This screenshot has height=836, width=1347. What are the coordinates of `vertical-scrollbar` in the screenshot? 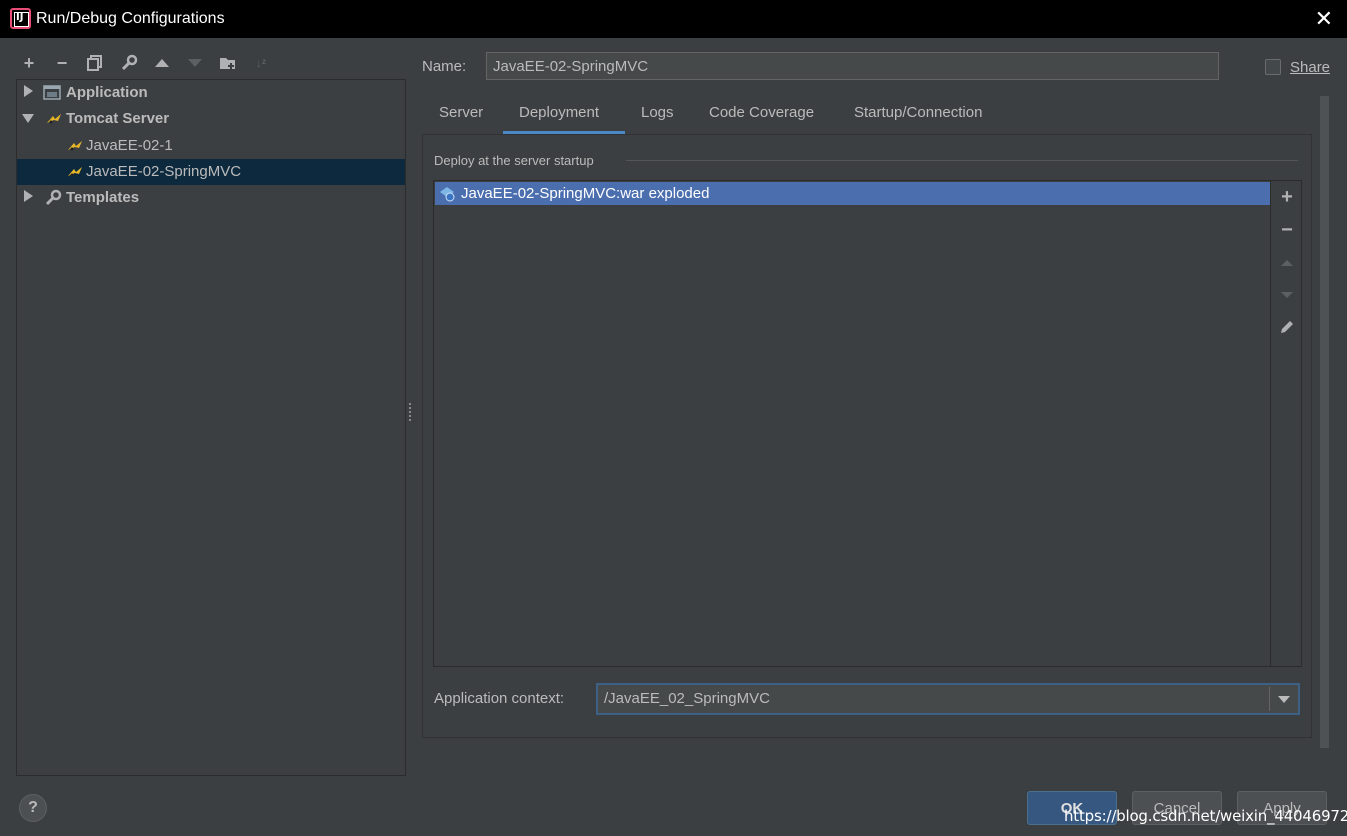 It's located at (1324, 422).